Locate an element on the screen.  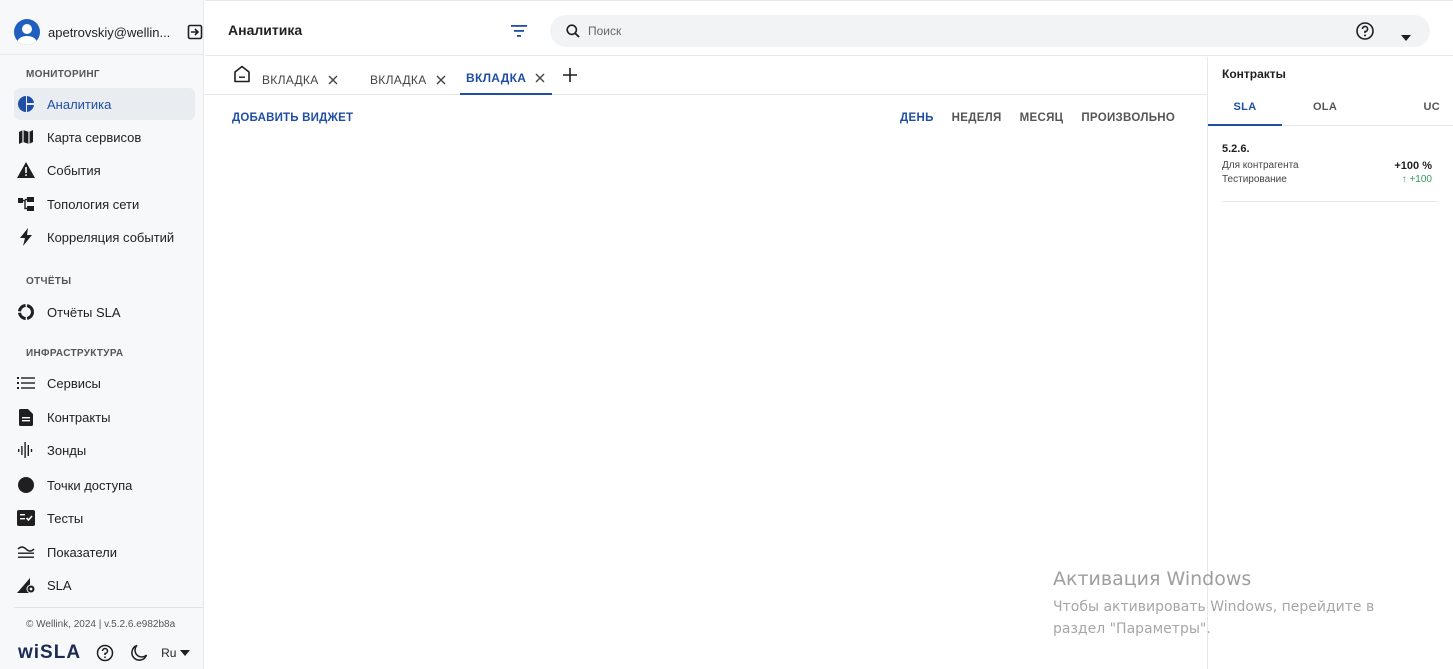
sidebar-item-label: SLA is located at coordinates (59, 585).